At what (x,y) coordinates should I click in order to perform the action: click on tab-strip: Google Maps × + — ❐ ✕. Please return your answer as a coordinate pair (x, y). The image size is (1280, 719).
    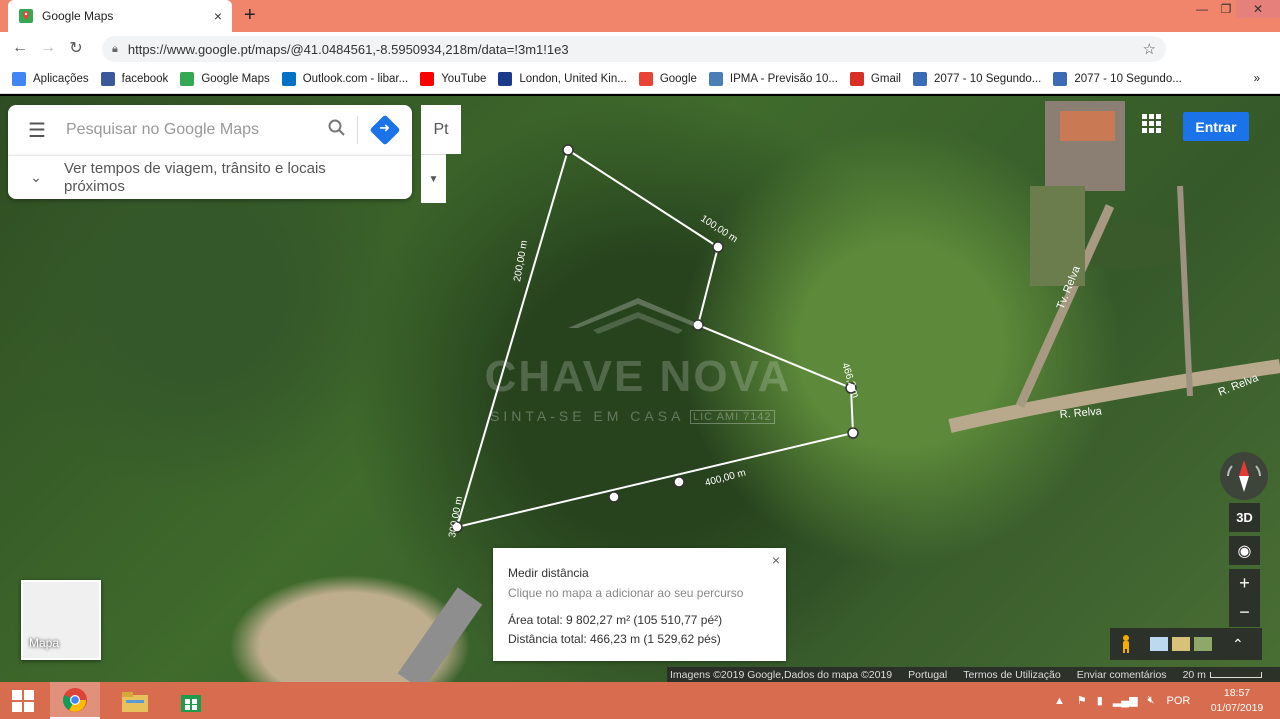
    Looking at the image, I should click on (640, 16).